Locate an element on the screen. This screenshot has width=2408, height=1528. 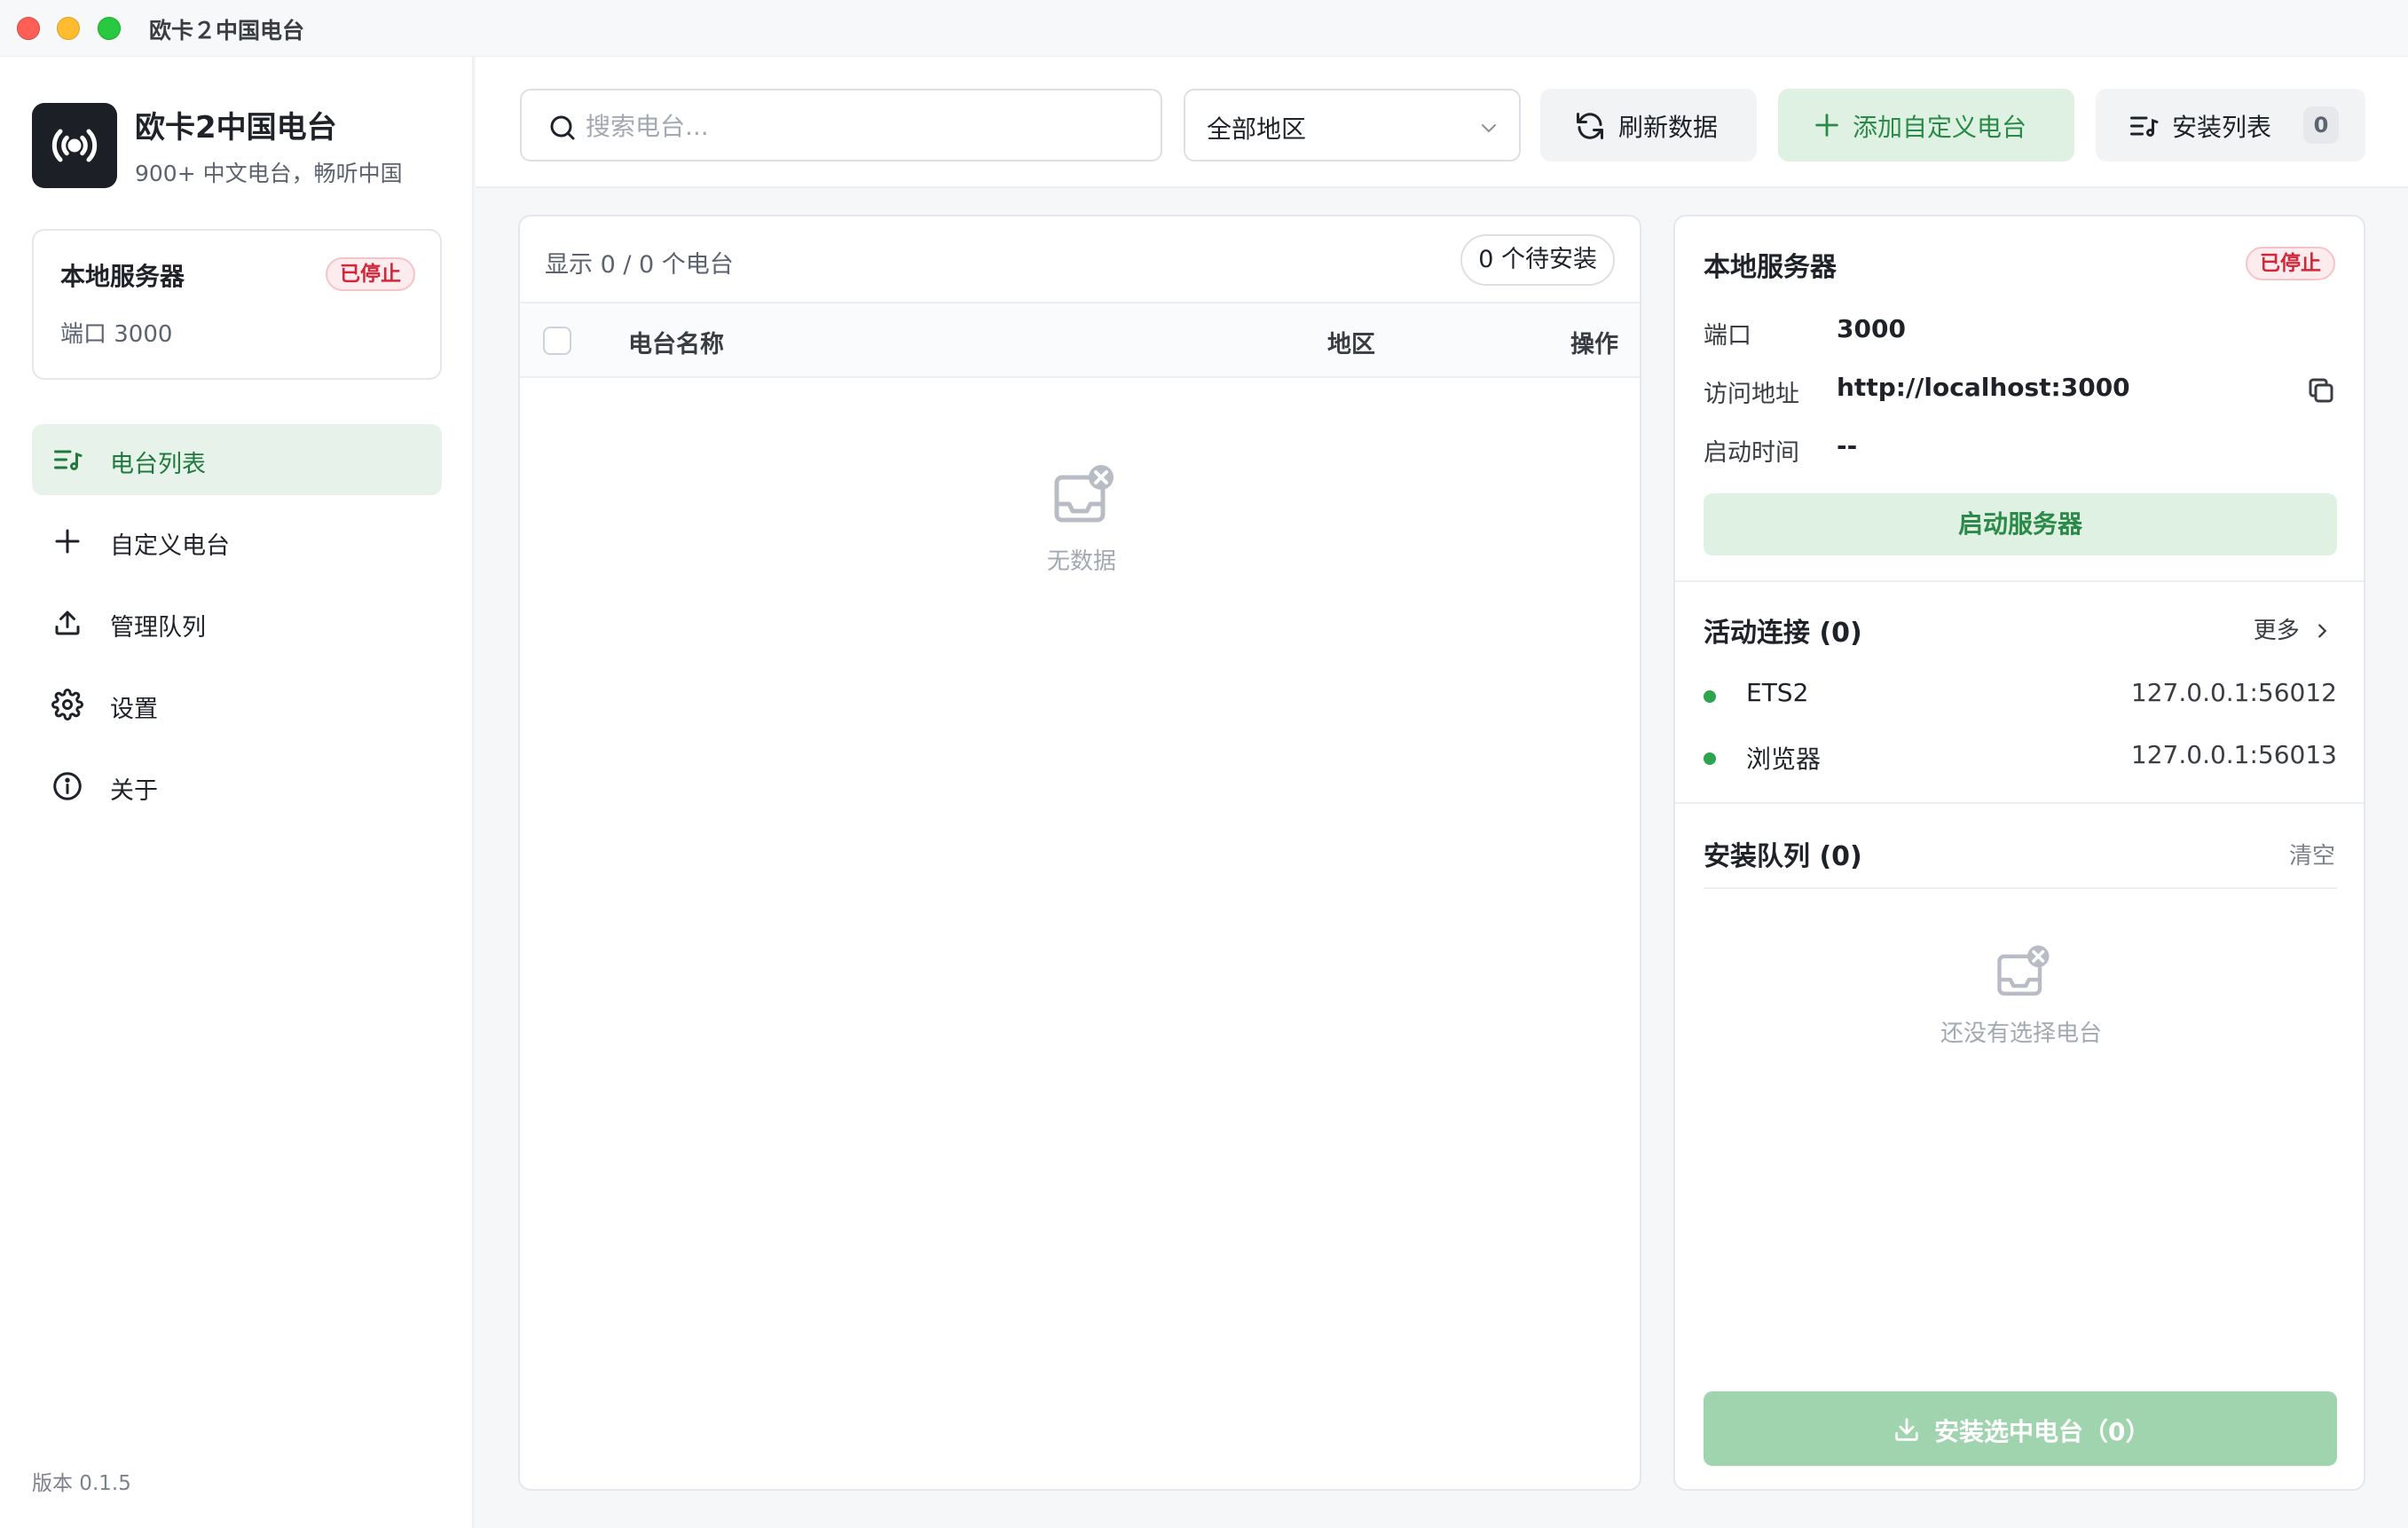
install-selected-button: 安装选中电台（0） is located at coordinates (2020, 1428).